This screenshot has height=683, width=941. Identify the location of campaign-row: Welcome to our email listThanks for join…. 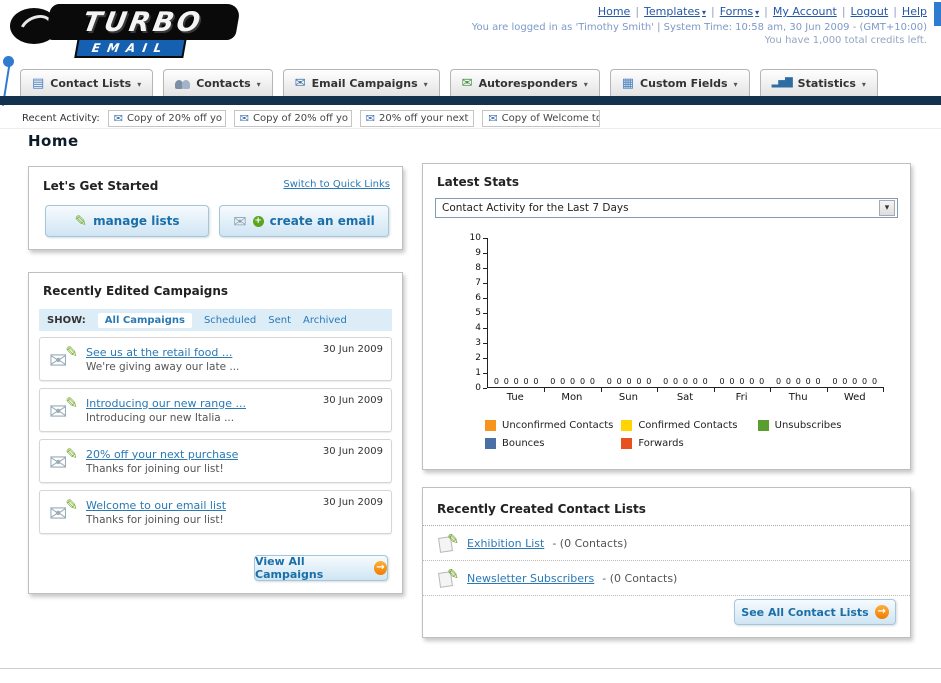
(215, 512).